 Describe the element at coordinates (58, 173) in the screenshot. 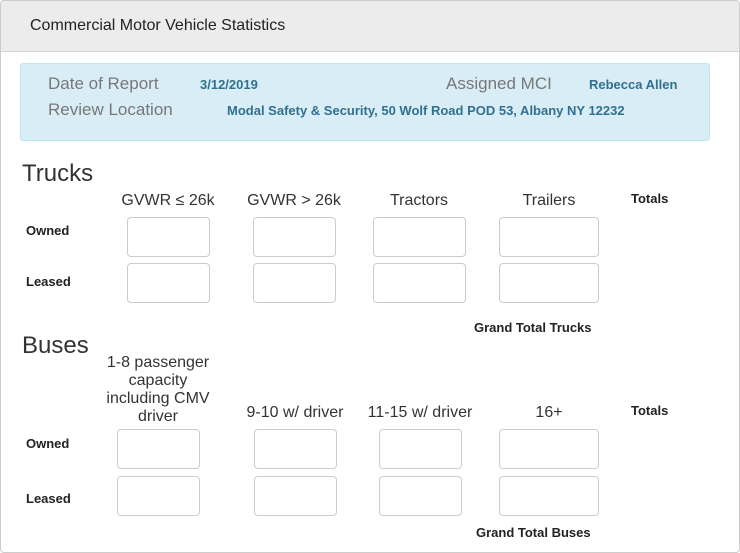

I see `trucks-heading: Trucks` at that location.